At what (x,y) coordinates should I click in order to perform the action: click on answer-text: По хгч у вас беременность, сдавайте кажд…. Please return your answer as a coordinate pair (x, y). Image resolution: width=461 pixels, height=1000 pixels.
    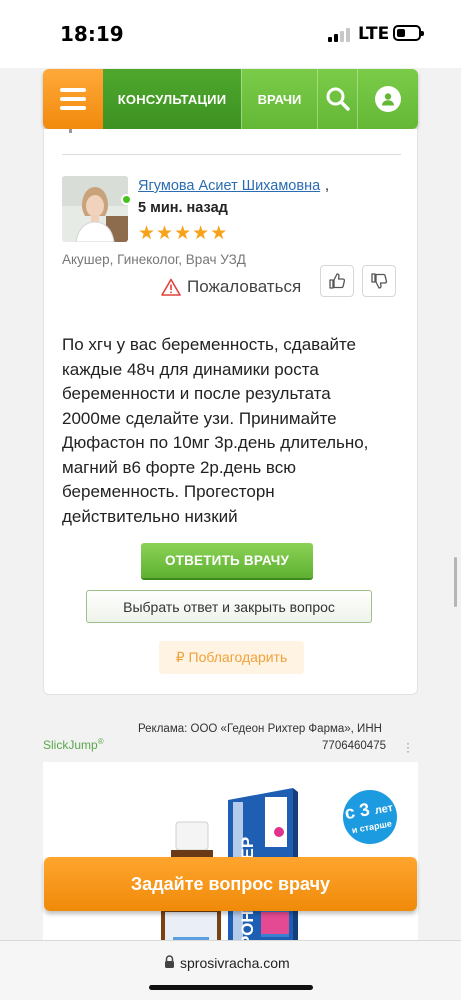
    Looking at the image, I should click on (215, 430).